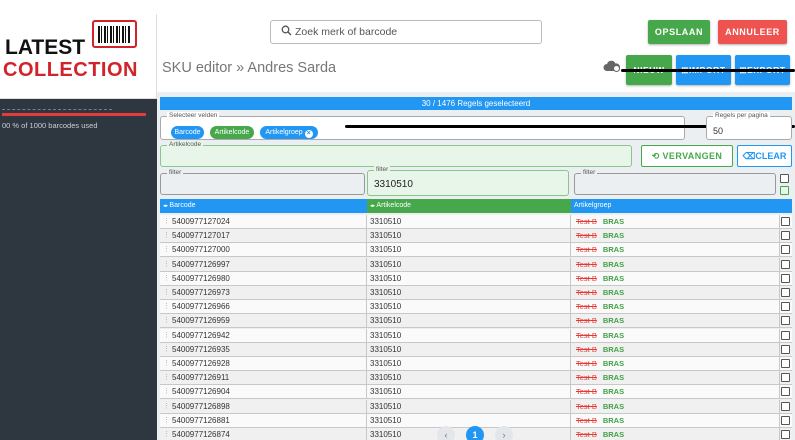  What do you see at coordinates (749, 126) in the screenshot?
I see `per-page-box: Regels per pagina 50` at bounding box center [749, 126].